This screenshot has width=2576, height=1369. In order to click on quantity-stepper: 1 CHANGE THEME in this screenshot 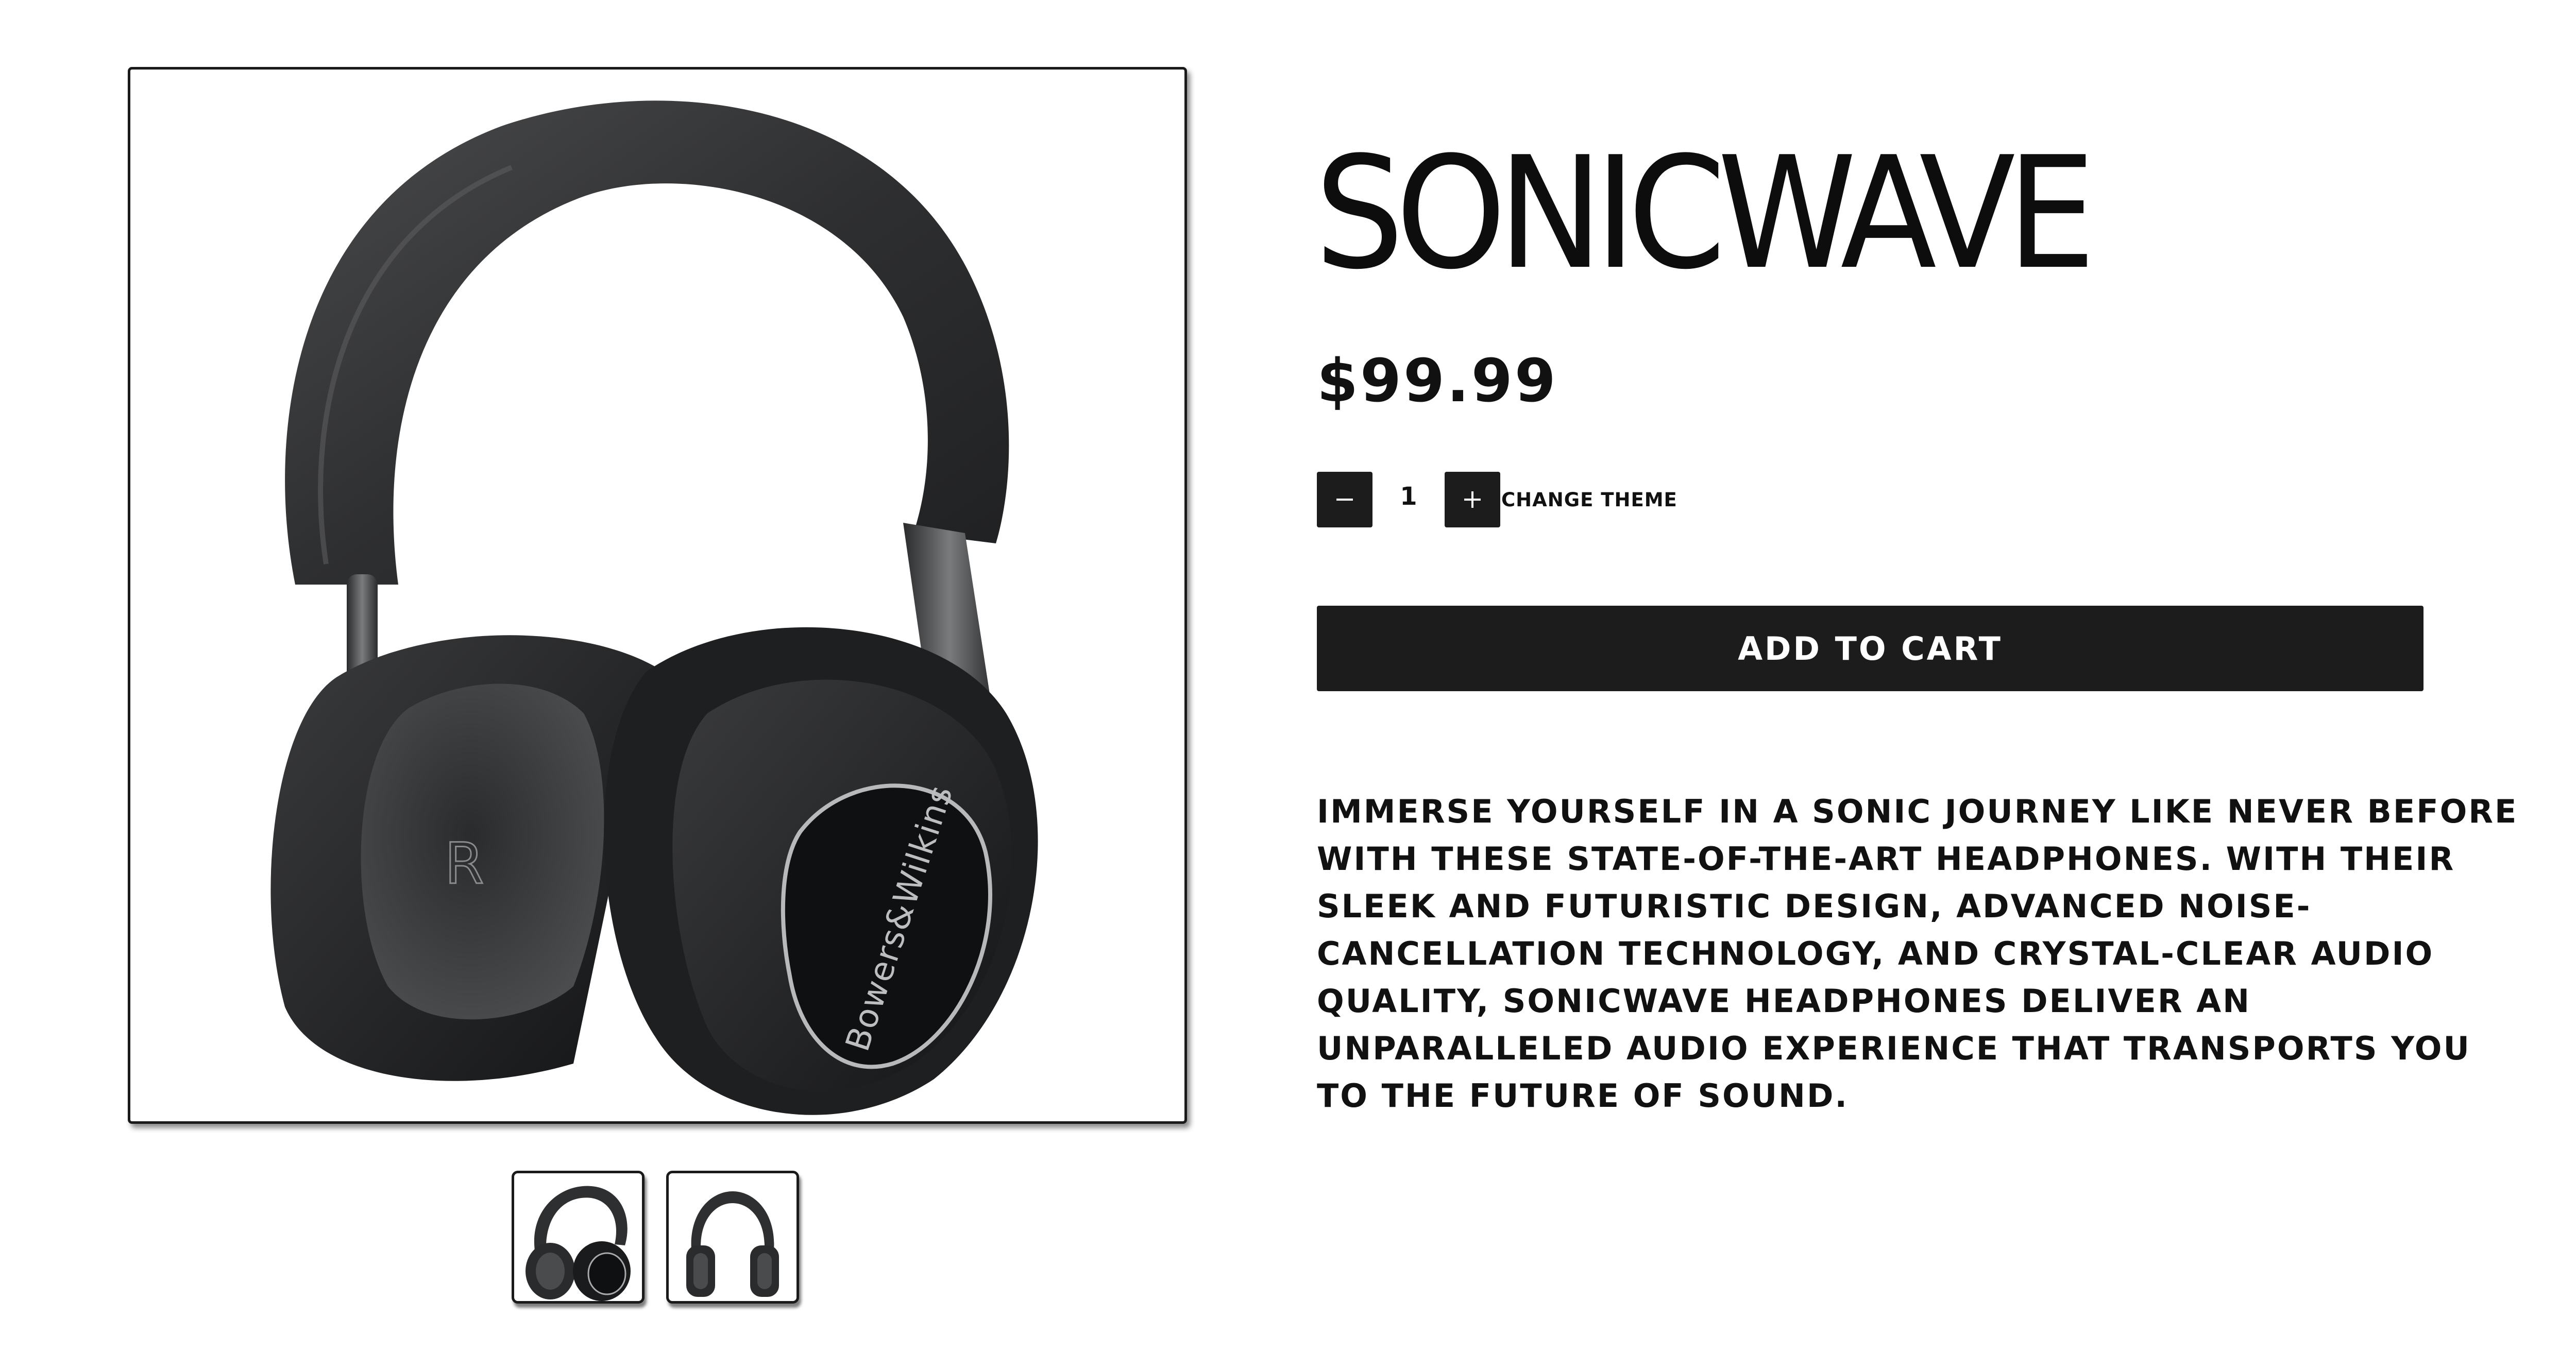, I will do `click(1497, 499)`.